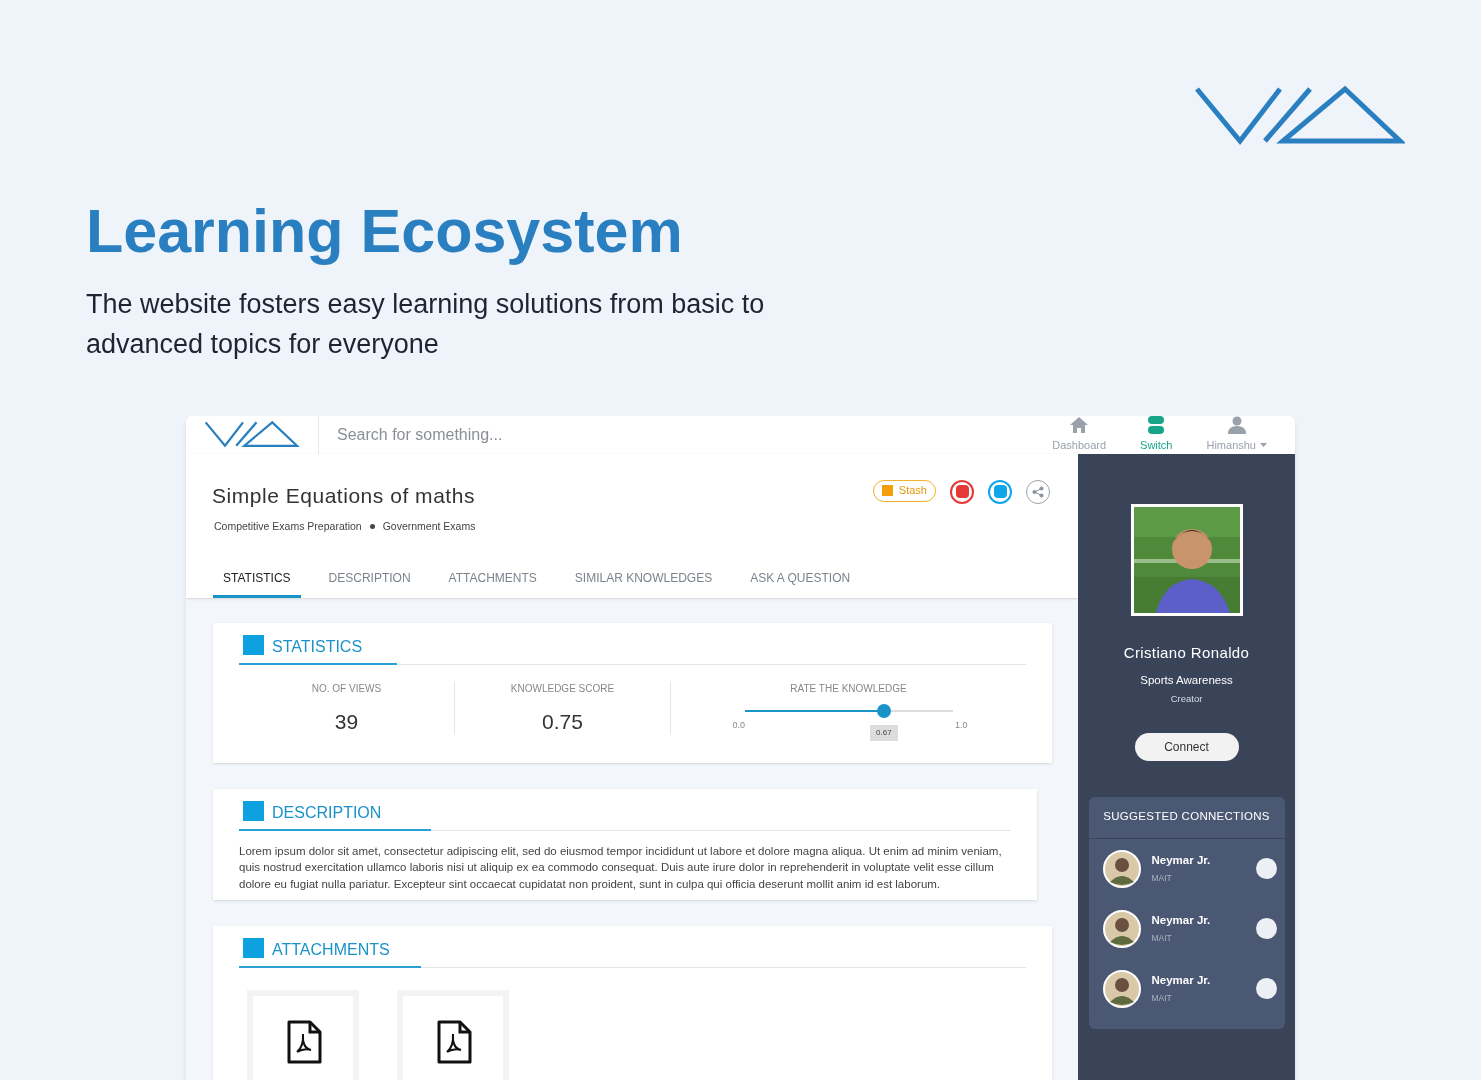  Describe the element at coordinates (369, 583) in the screenshot. I see `tab: DESCRIPTION` at that location.